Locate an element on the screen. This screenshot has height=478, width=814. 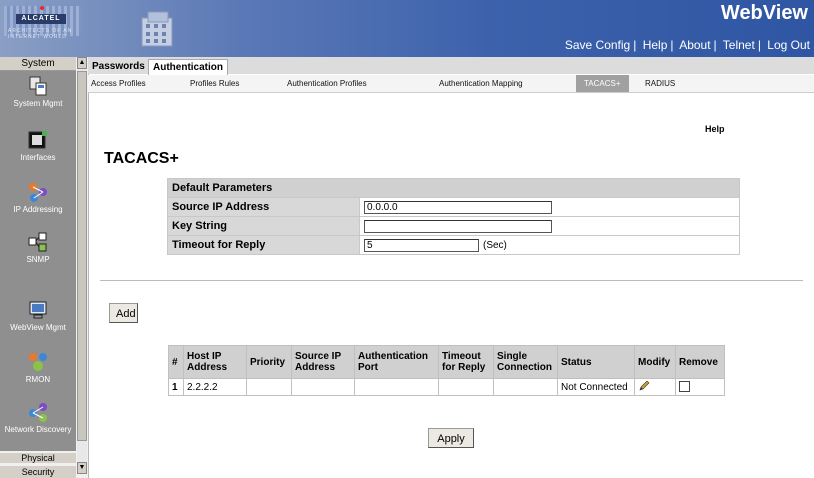
col-single-connection: Single Connection is located at coordinates (525, 362).